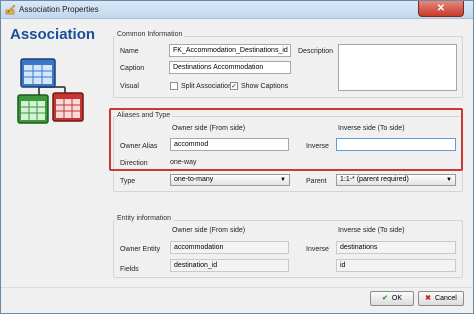  What do you see at coordinates (174, 86) in the screenshot?
I see `split-association-checkbox` at bounding box center [174, 86].